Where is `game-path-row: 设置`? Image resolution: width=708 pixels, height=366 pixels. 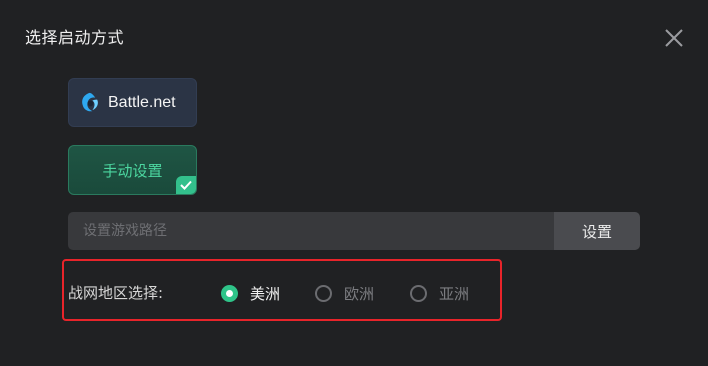
game-path-row: 设置 is located at coordinates (354, 231).